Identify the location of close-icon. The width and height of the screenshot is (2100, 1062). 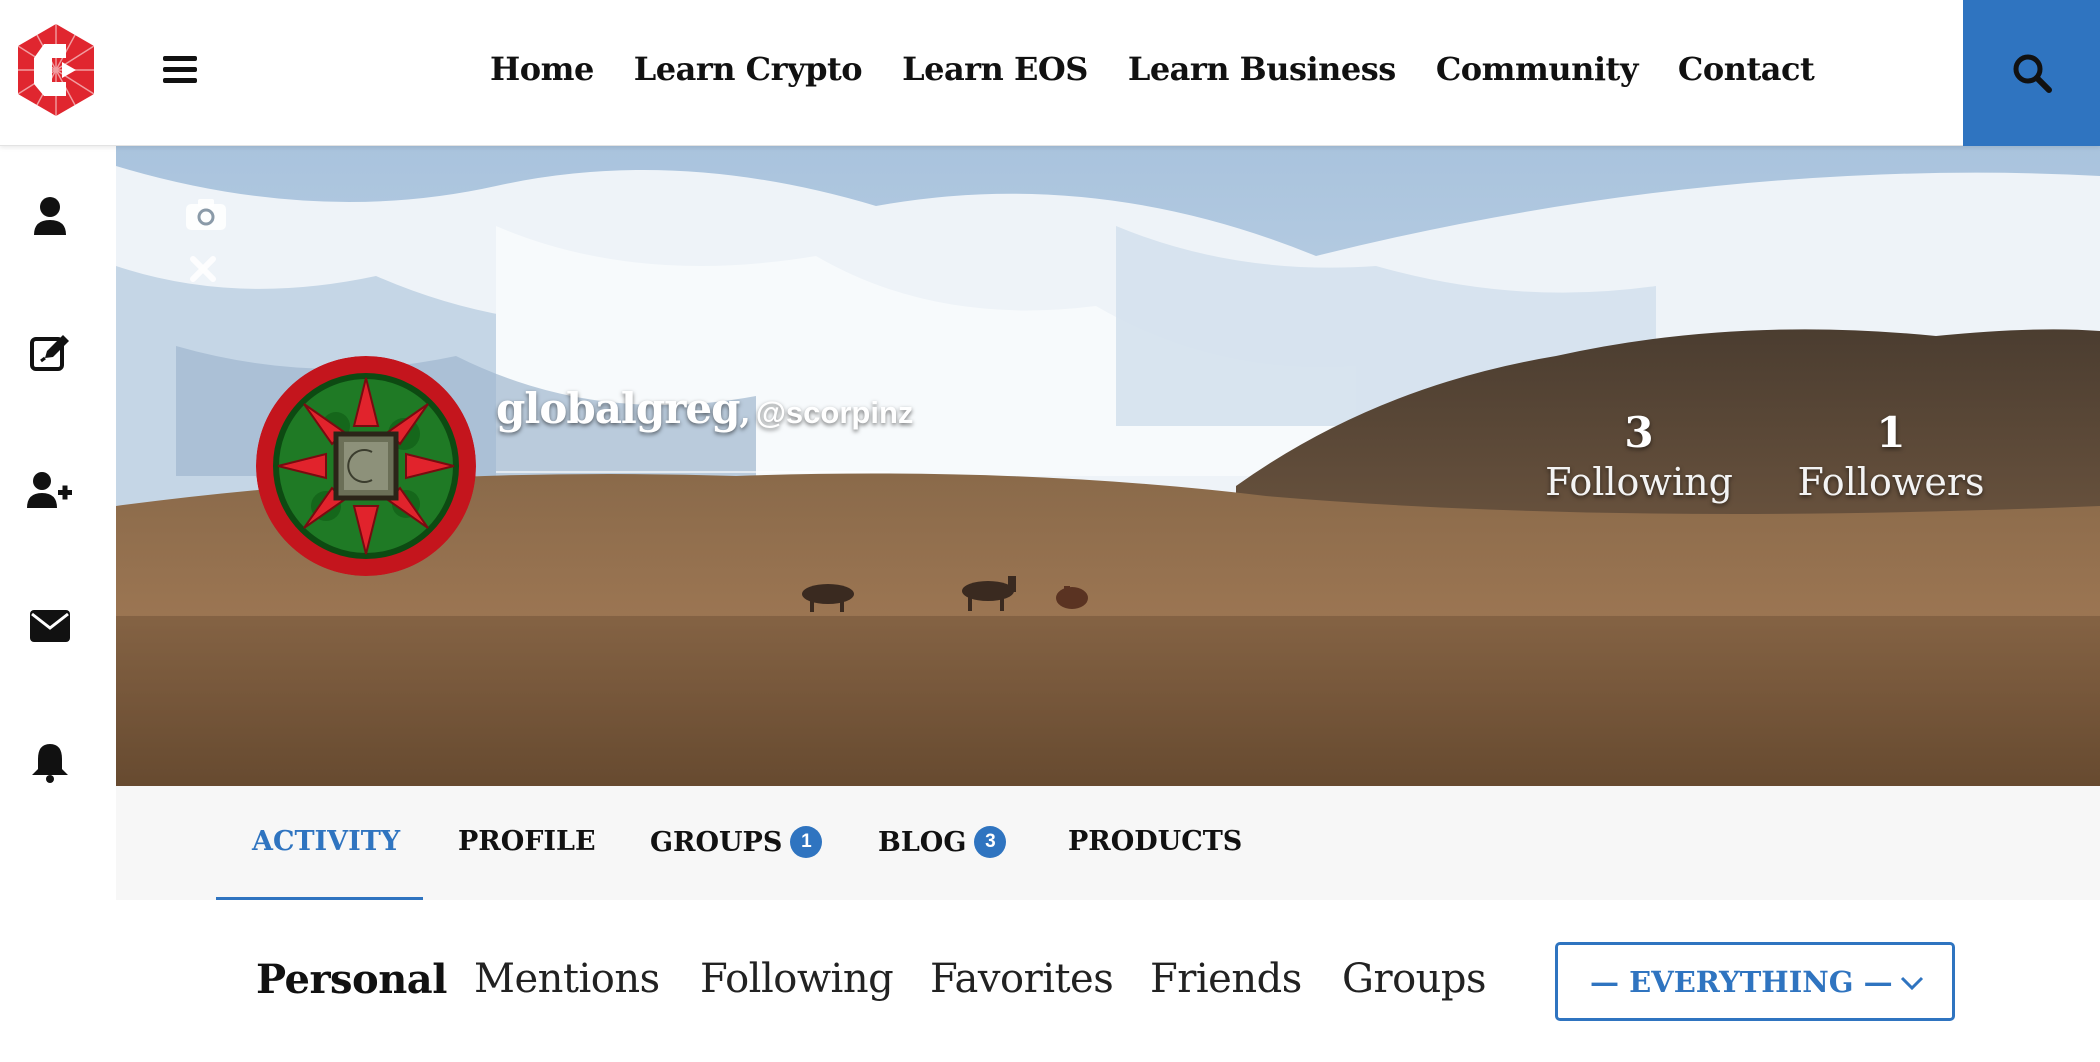
(203, 269).